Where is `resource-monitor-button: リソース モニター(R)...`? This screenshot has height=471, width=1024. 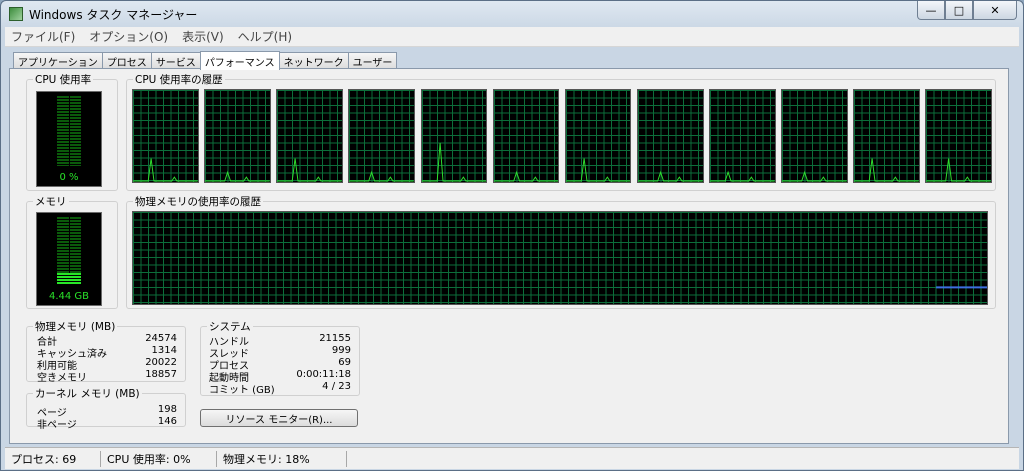
resource-monitor-button: リソース モニター(R)... is located at coordinates (279, 418).